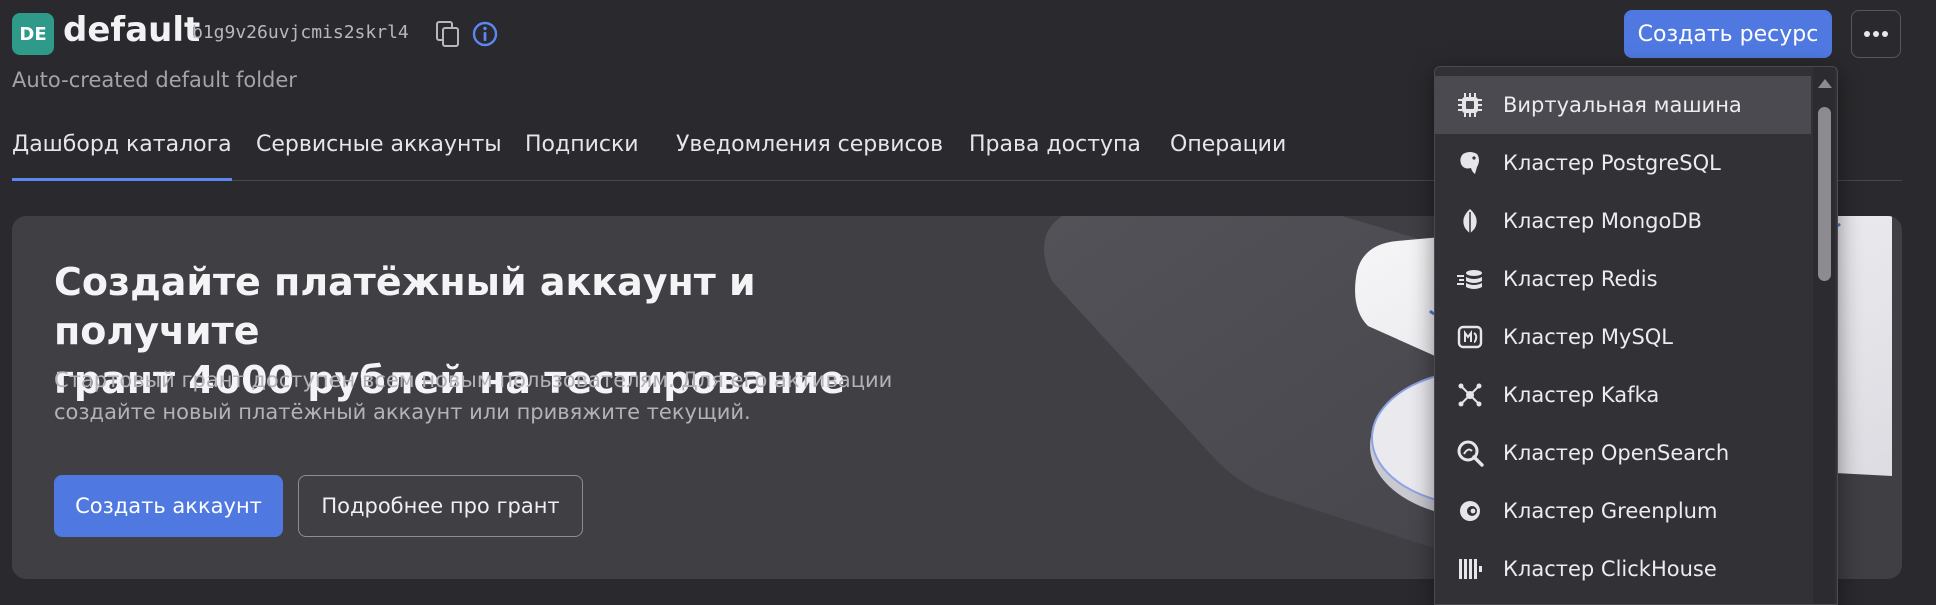 This screenshot has width=1936, height=605. Describe the element at coordinates (448, 34) in the screenshot. I see `copy-icon` at that location.